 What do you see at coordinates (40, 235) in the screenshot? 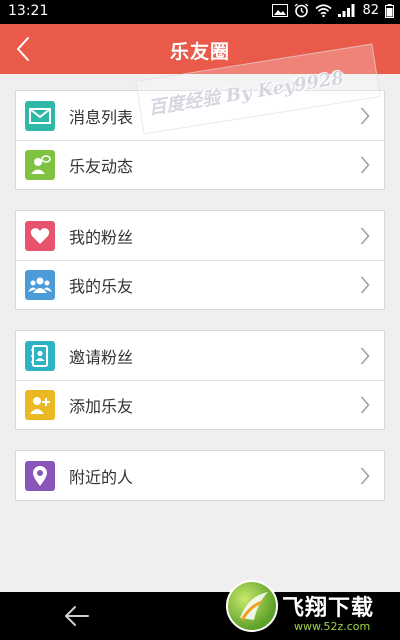
I see `heart-icon` at bounding box center [40, 235].